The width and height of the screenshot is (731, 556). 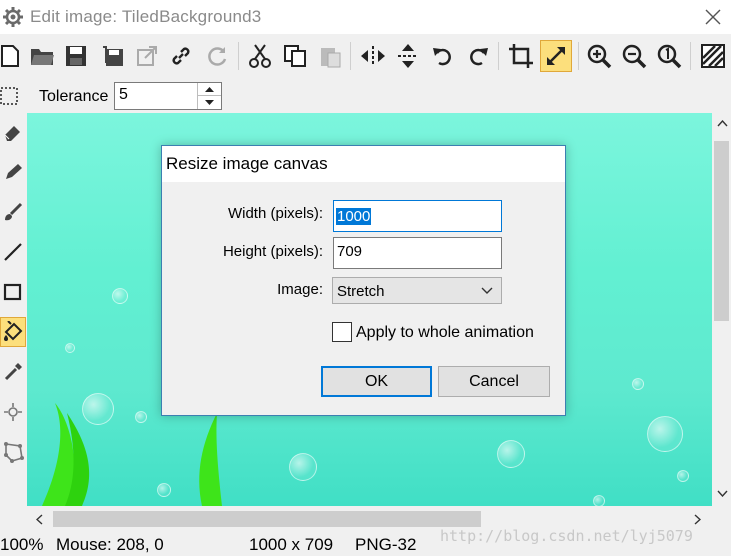 I want to click on scroll-down-icon, so click(x=722, y=493).